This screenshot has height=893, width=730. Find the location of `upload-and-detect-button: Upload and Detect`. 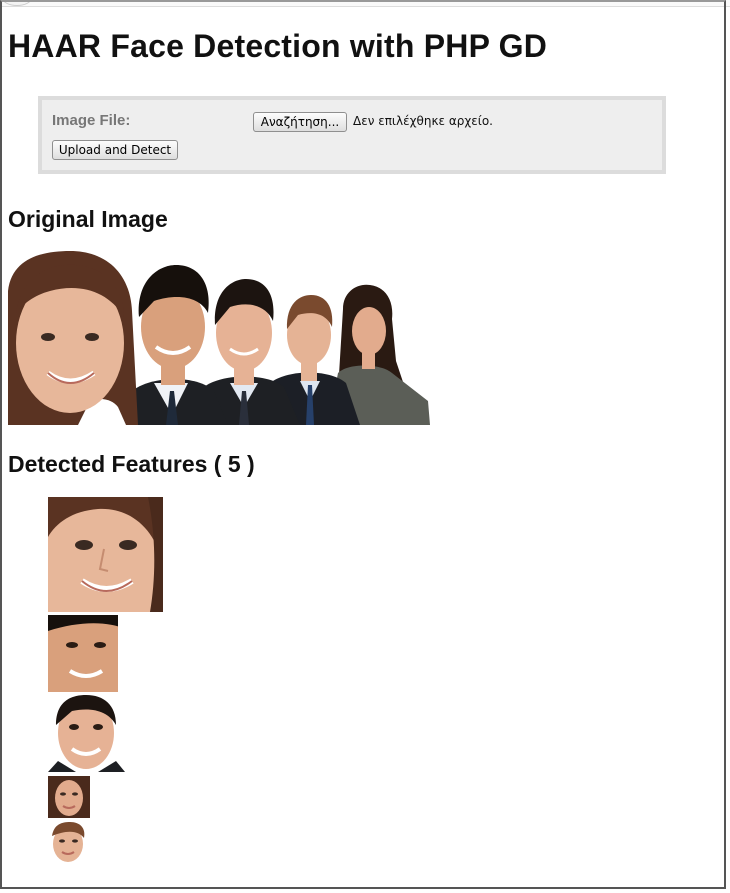

upload-and-detect-button: Upload and Detect is located at coordinates (115, 150).